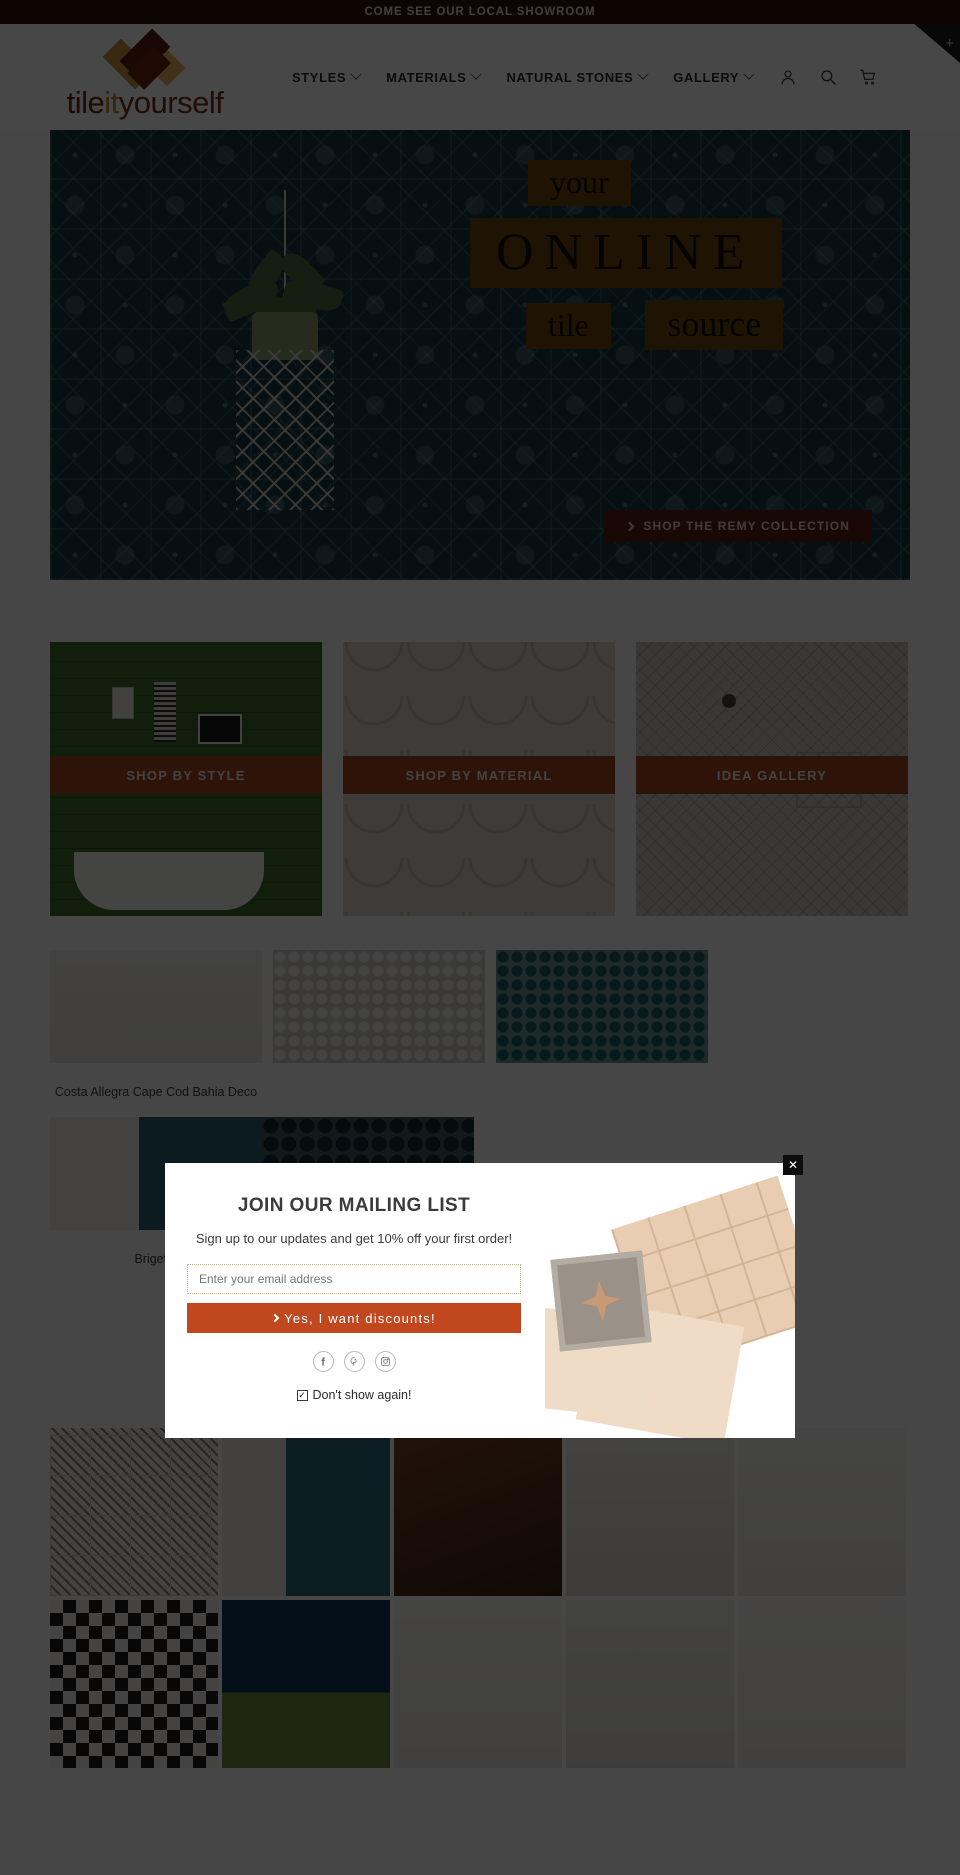 This screenshot has height=1875, width=960. What do you see at coordinates (354, 1279) in the screenshot?
I see `email-input` at bounding box center [354, 1279].